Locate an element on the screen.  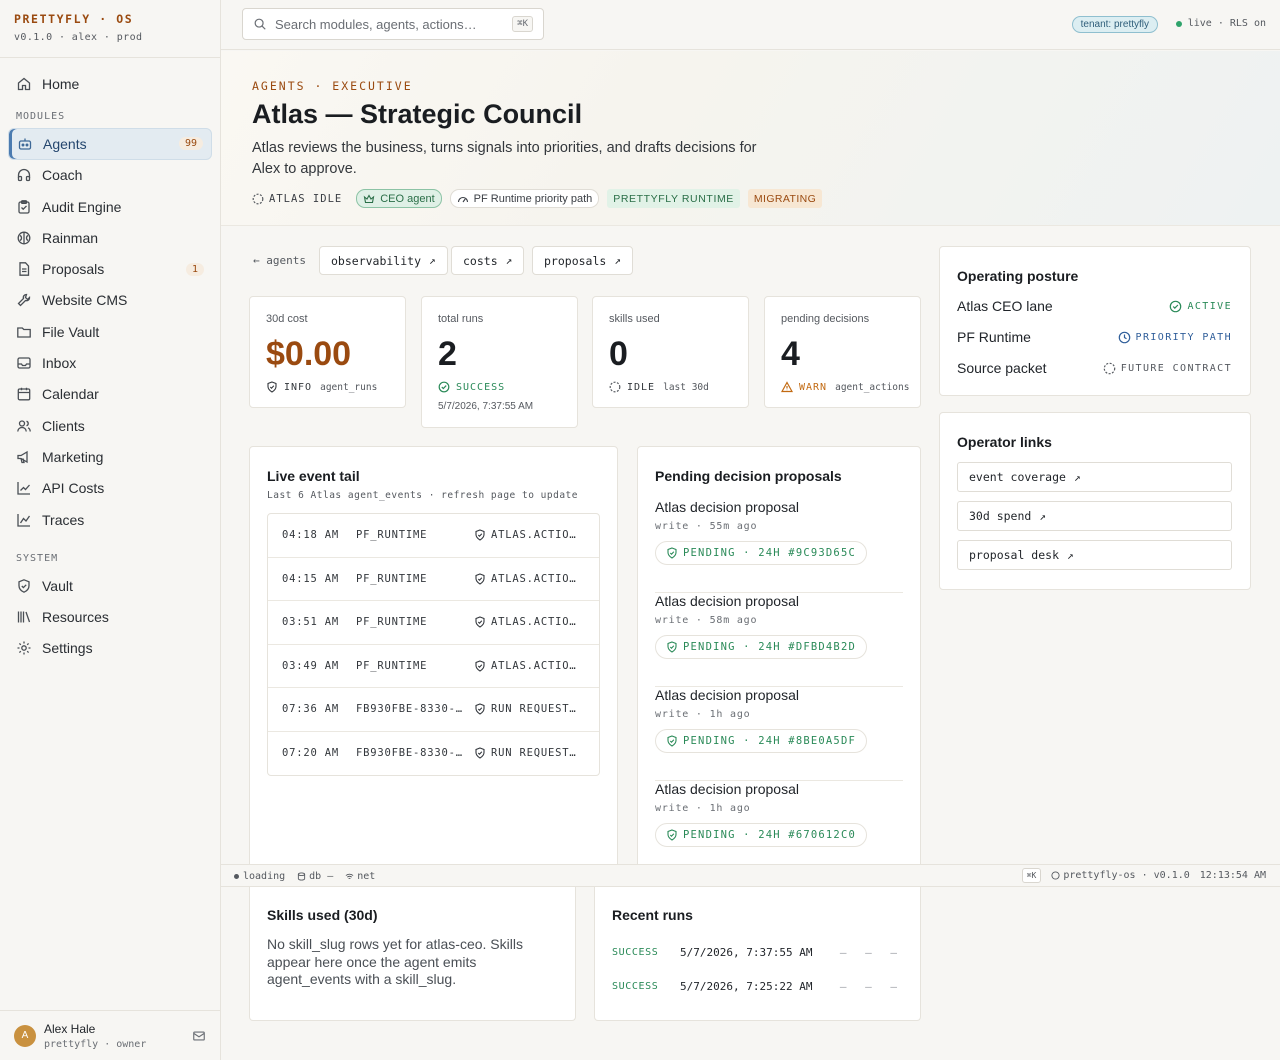
sidebar-item-settings: Settings is located at coordinates (110, 648).